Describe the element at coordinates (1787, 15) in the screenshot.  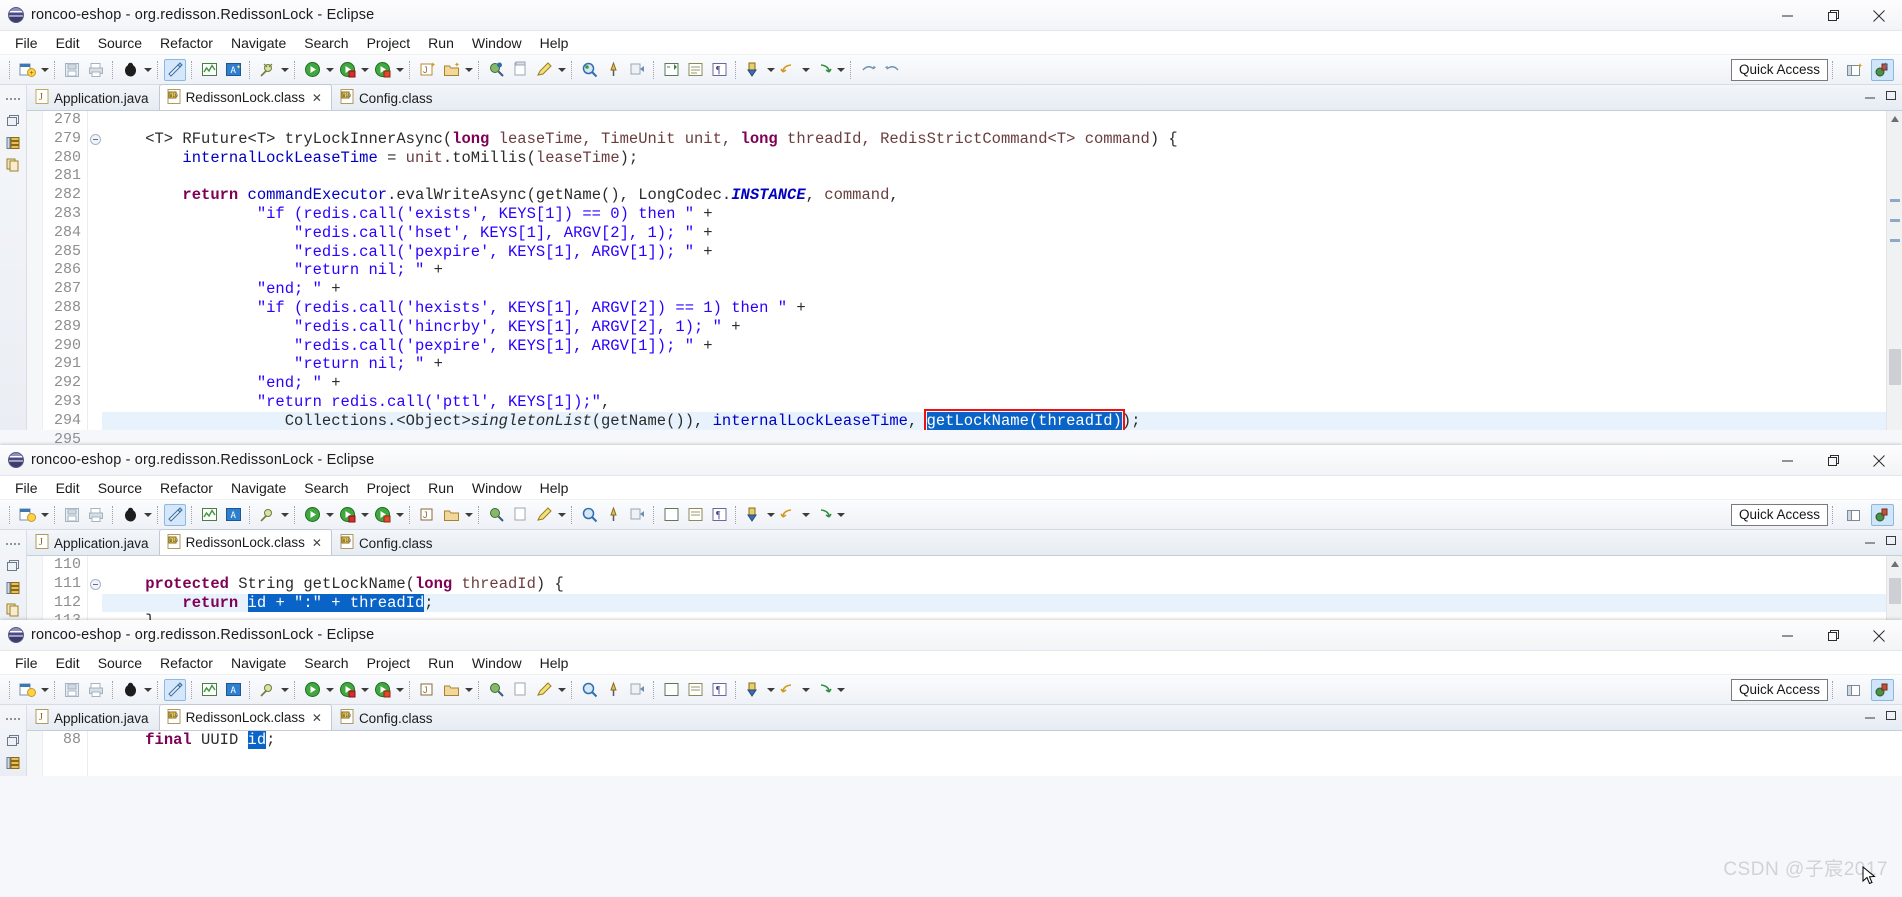
I see `minimize-button` at that location.